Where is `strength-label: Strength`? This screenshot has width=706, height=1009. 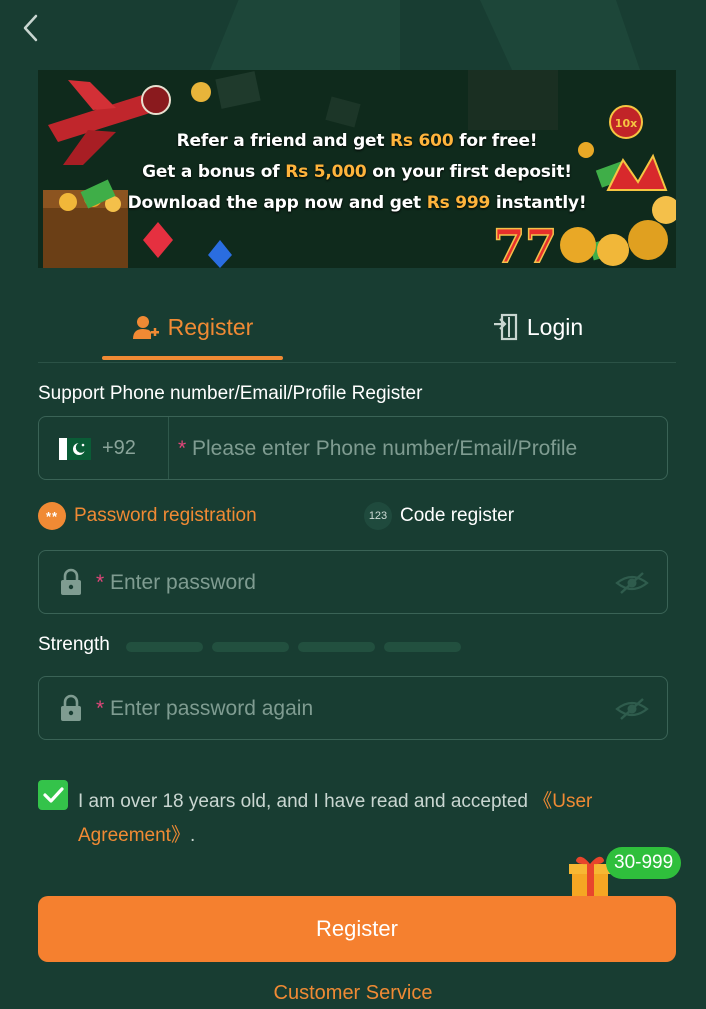
strength-label: Strength is located at coordinates (74, 644).